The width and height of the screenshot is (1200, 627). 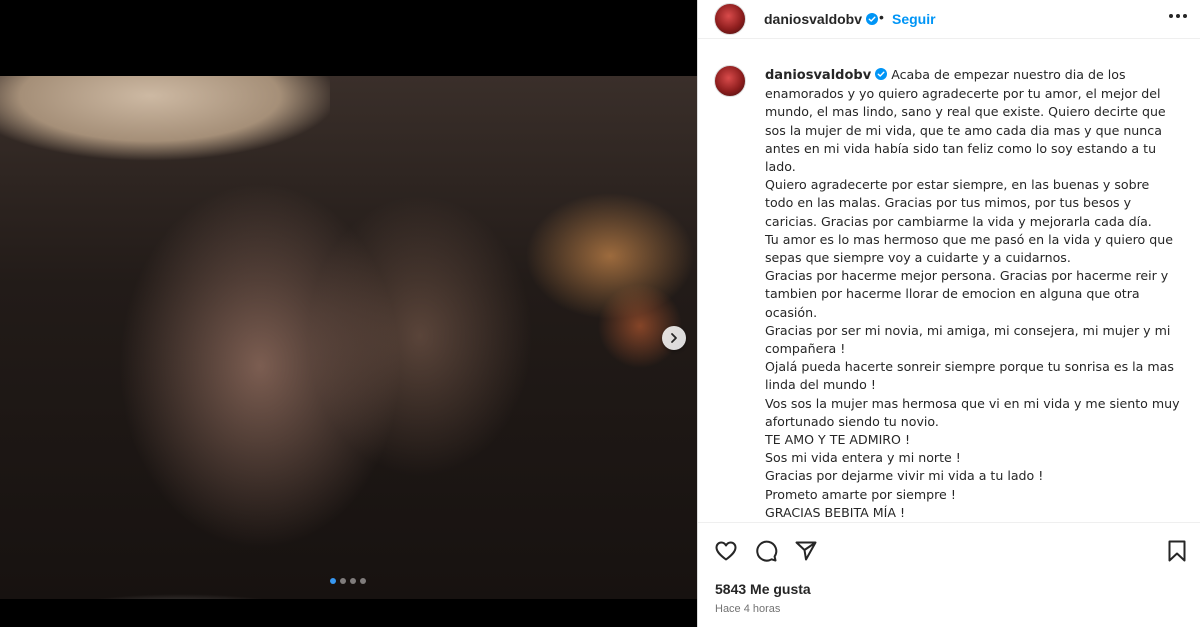 What do you see at coordinates (730, 19) in the screenshot?
I see `avatar` at bounding box center [730, 19].